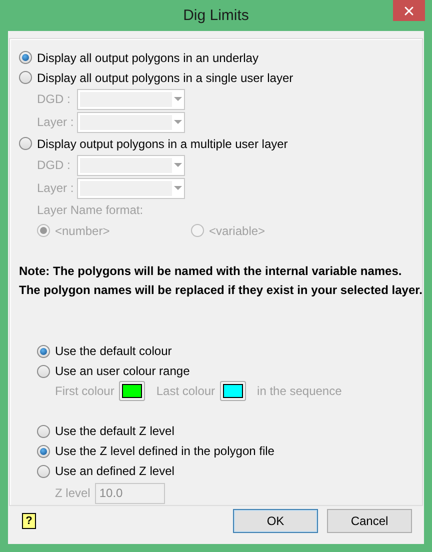 This screenshot has height=552, width=432. Describe the element at coordinates (82, 231) in the screenshot. I see `option-label: <number>` at that location.